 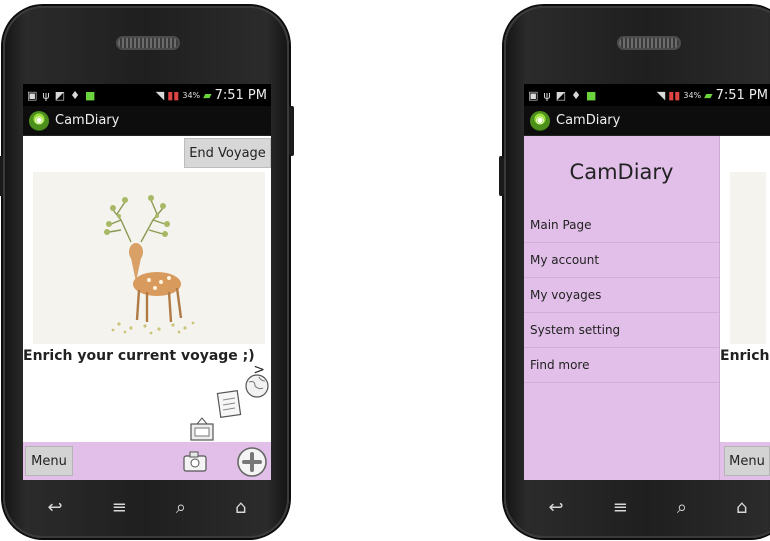 What do you see at coordinates (195, 462) in the screenshot?
I see `camera-icon` at bounding box center [195, 462].